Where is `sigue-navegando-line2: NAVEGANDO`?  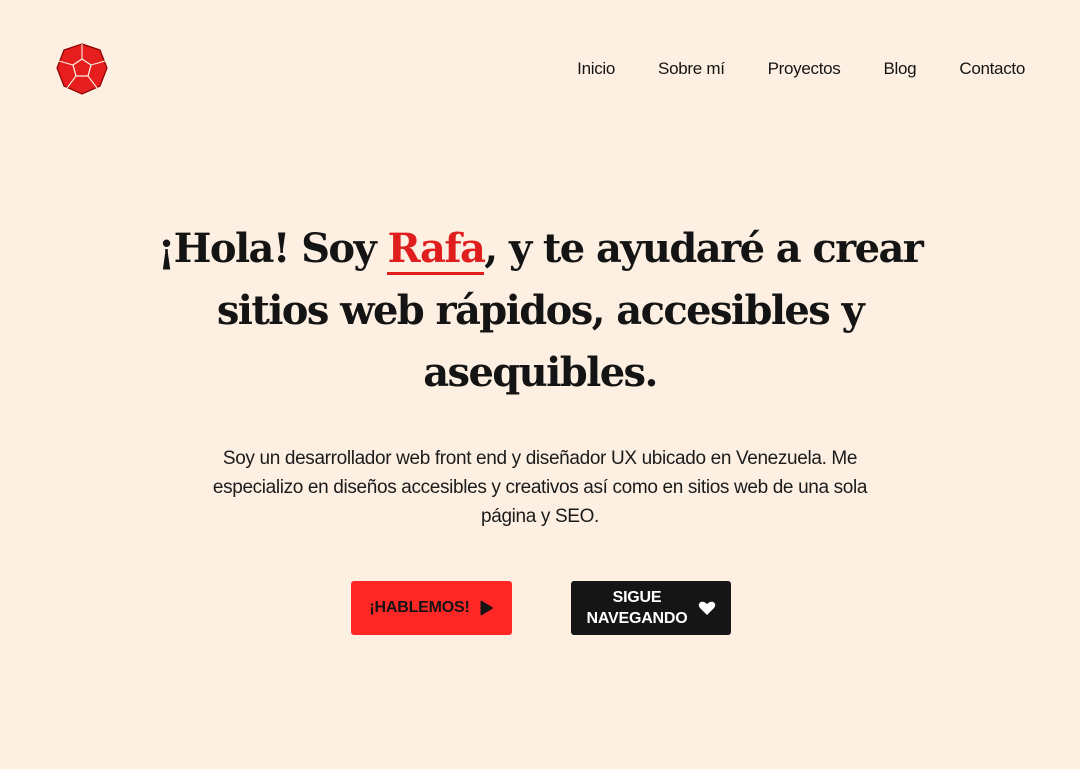
sigue-navegando-line2: NAVEGANDO is located at coordinates (637, 618).